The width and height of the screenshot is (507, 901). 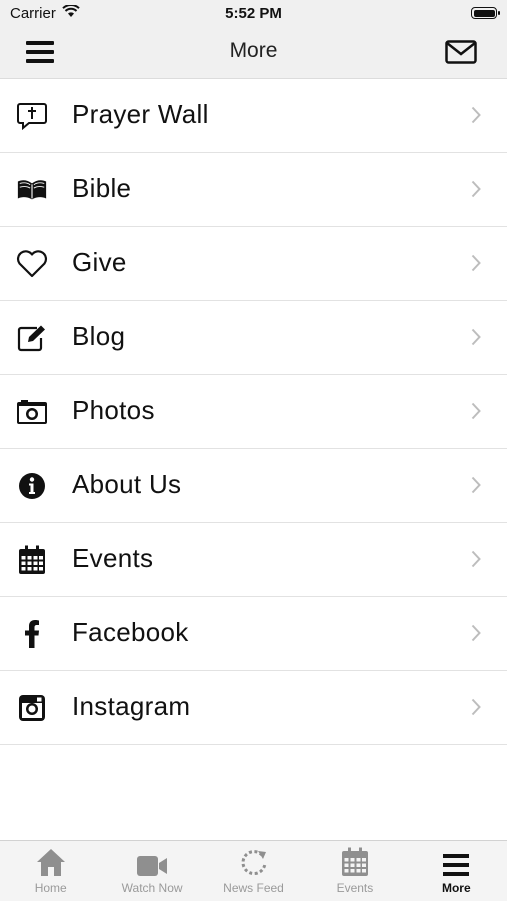 I want to click on tab-label: Watch Now, so click(x=152, y=888).